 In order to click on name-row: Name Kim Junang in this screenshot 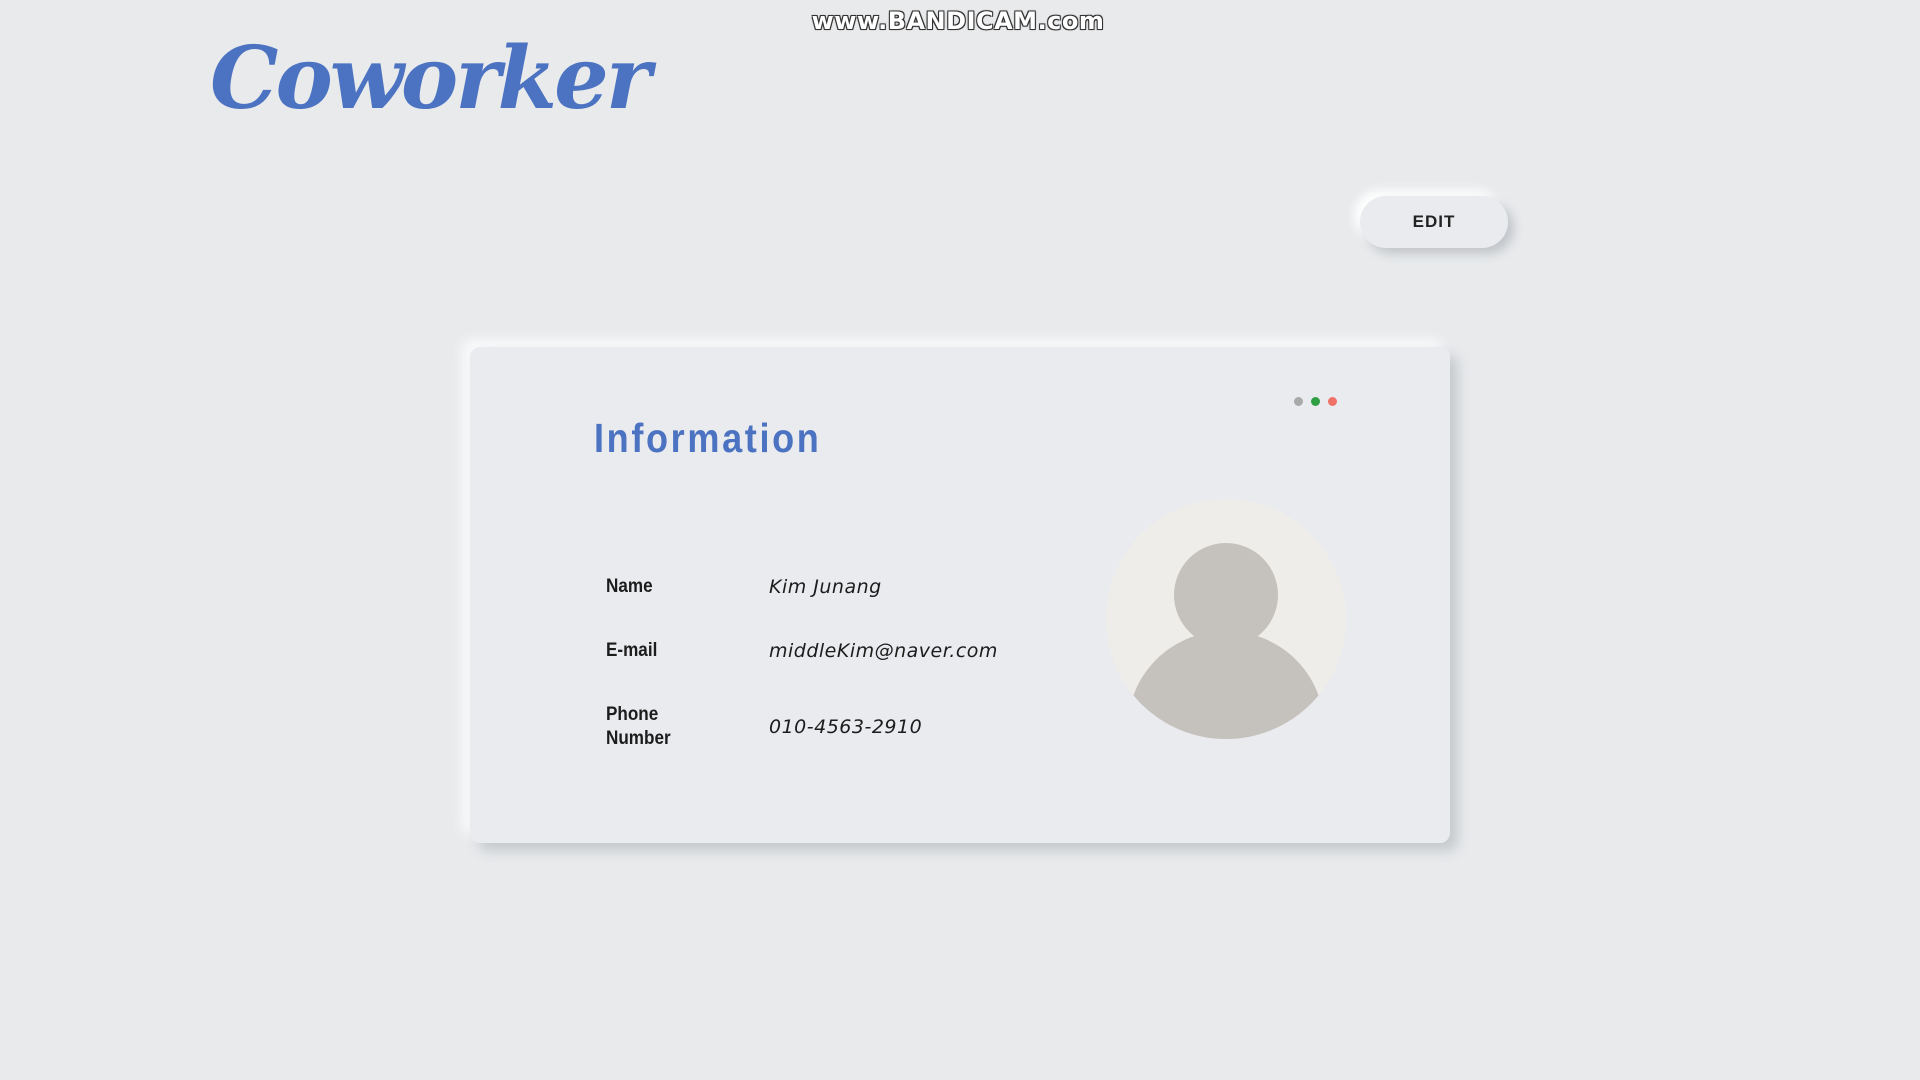, I will do `click(744, 587)`.